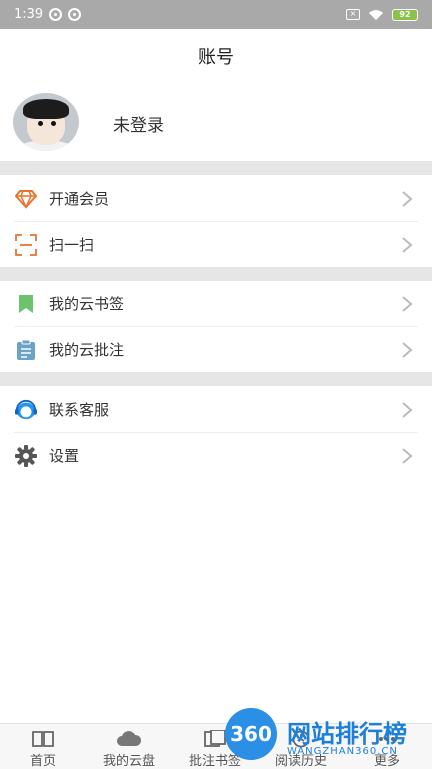 The height and width of the screenshot is (769, 432). Describe the element at coordinates (216, 409) in the screenshot. I see `menu-item-customer-service: 联系客服` at that location.